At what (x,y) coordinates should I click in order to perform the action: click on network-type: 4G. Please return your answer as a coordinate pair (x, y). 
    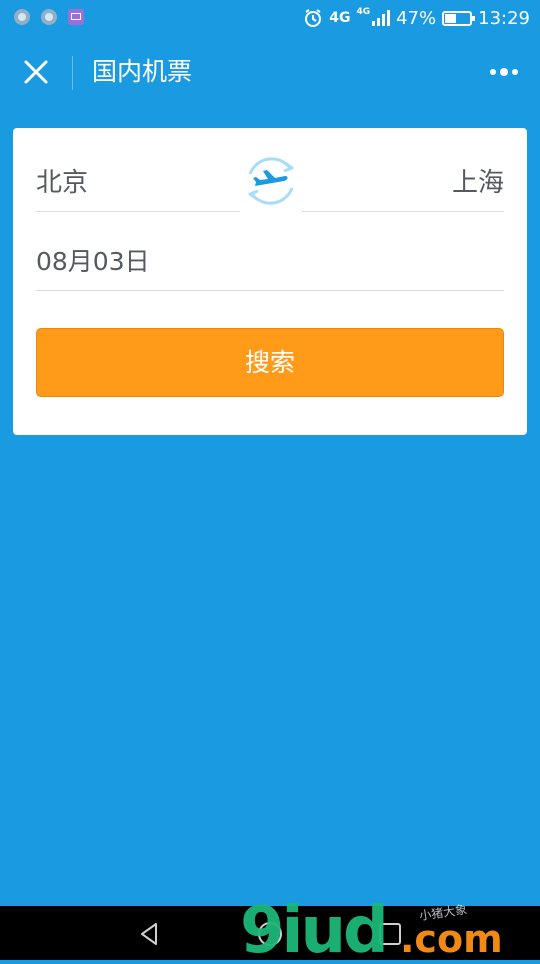
    Looking at the image, I should click on (340, 18).